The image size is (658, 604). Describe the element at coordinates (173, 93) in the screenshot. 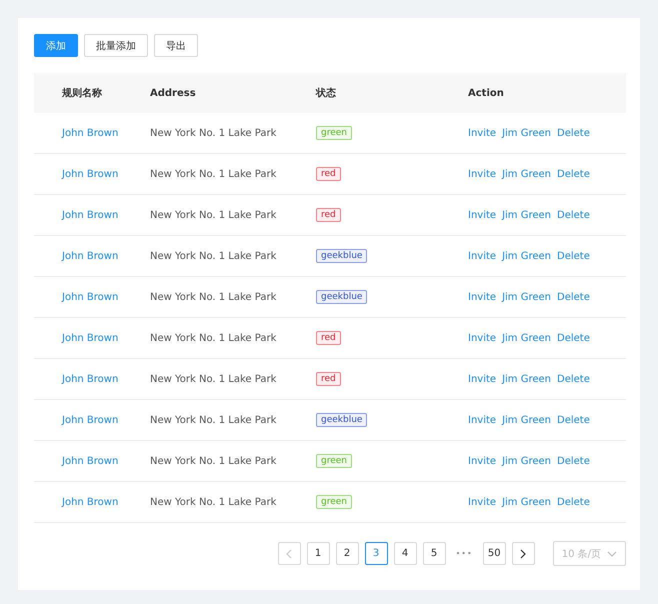

I see `column-header: Address` at that location.